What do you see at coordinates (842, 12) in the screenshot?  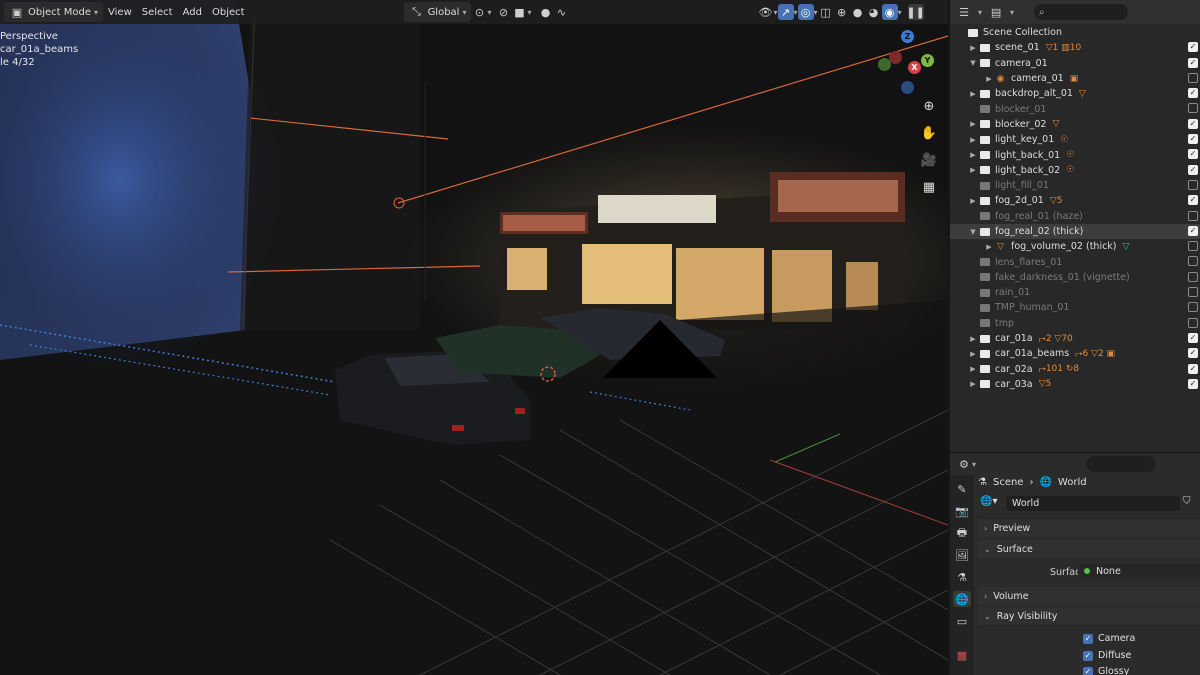 I see `wireframe-shading-icon: ⊕` at bounding box center [842, 12].